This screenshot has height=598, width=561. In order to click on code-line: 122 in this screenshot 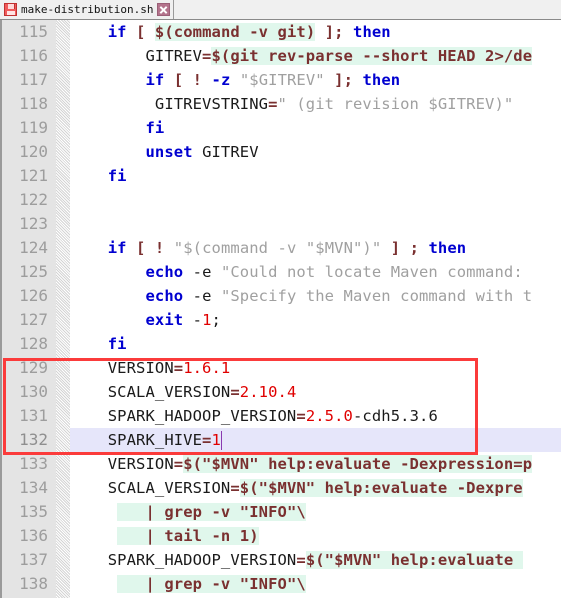, I will do `click(280, 200)`.